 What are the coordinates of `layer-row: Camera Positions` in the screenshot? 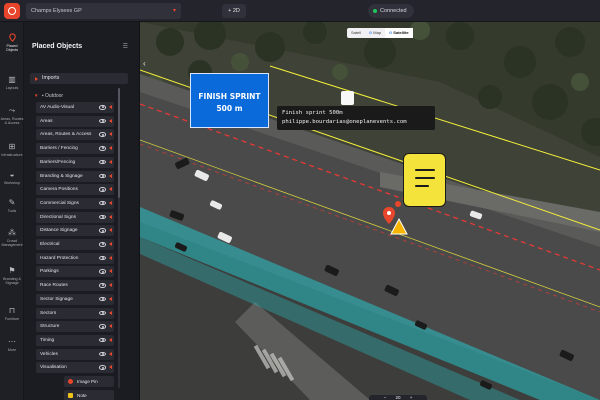 It's located at (75, 190).